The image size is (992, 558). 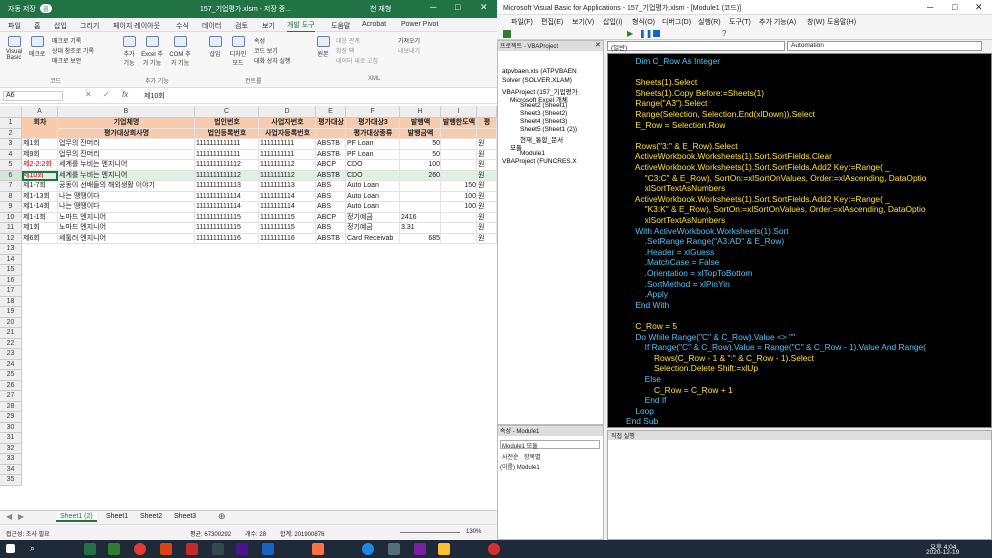 What do you see at coordinates (373, 144) in the screenshot?
I see `table-cell: PF Loan` at bounding box center [373, 144].